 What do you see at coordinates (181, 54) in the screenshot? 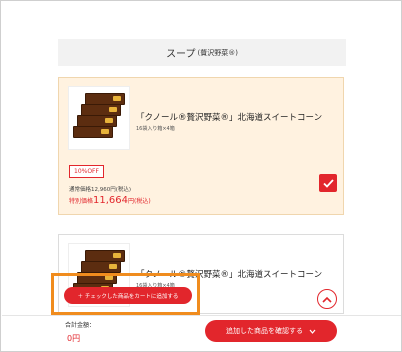
I see `section-title: スープ` at bounding box center [181, 54].